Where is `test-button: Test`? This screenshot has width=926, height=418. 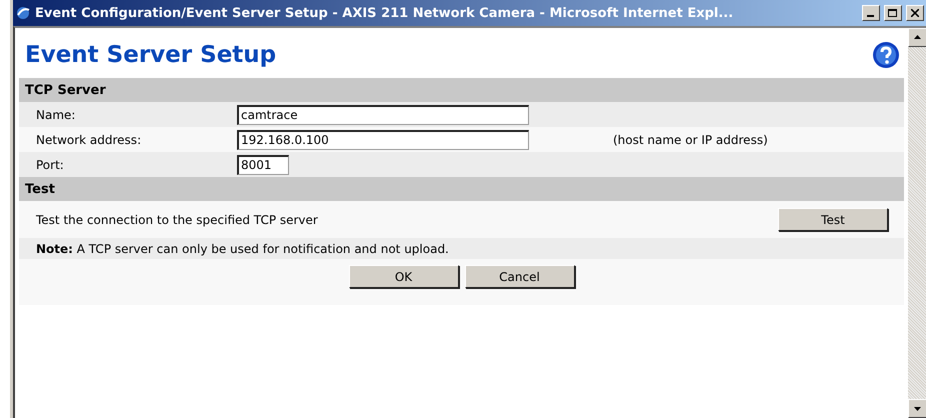 test-button: Test is located at coordinates (833, 219).